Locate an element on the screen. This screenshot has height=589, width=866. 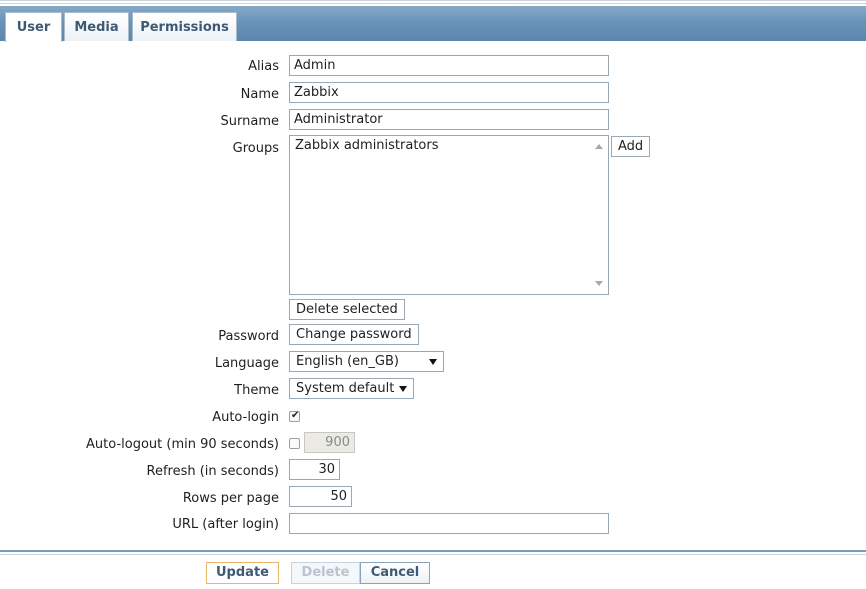
groups-label: Groups is located at coordinates (255, 148).